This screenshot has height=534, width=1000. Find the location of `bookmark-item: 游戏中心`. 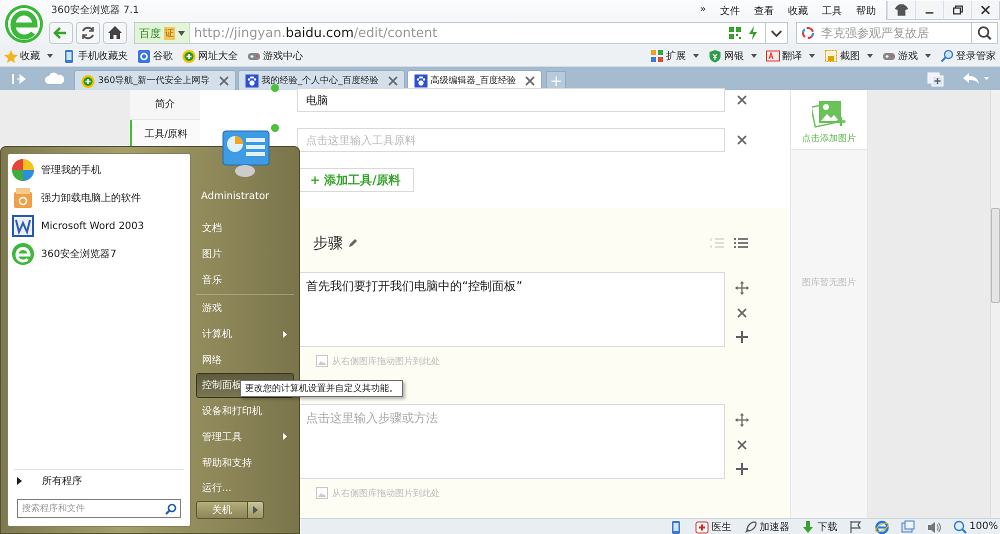

bookmark-item: 游戏中心 is located at coordinates (275, 55).